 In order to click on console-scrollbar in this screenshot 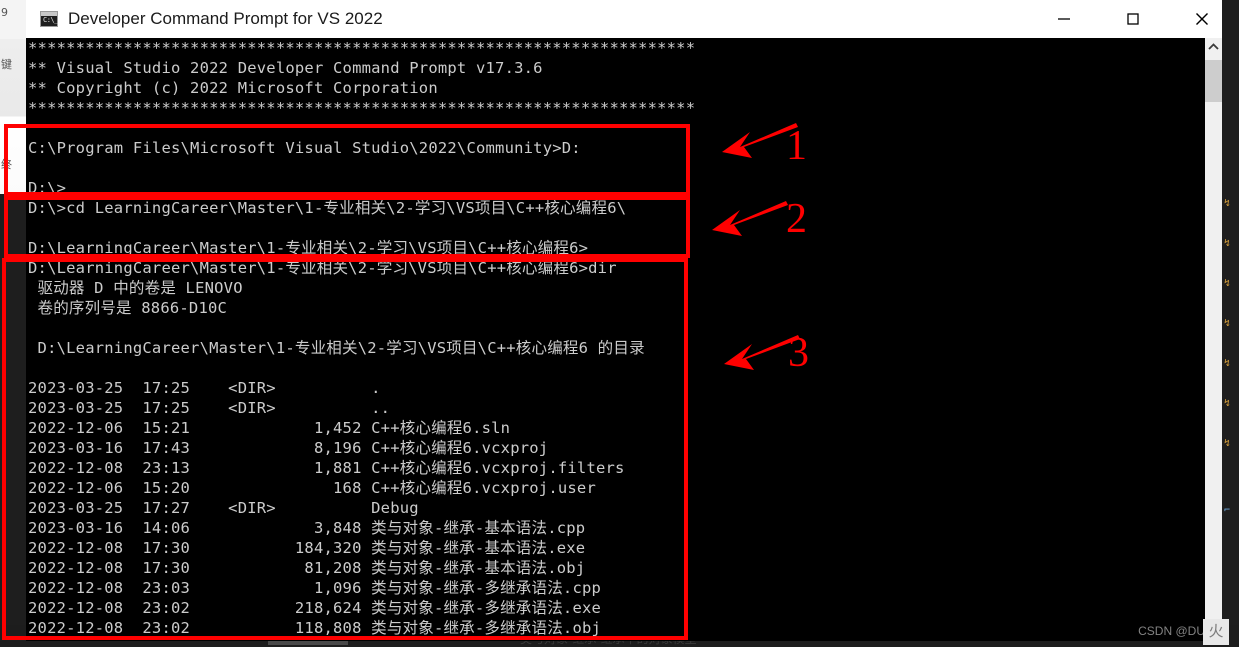, I will do `click(1213, 339)`.